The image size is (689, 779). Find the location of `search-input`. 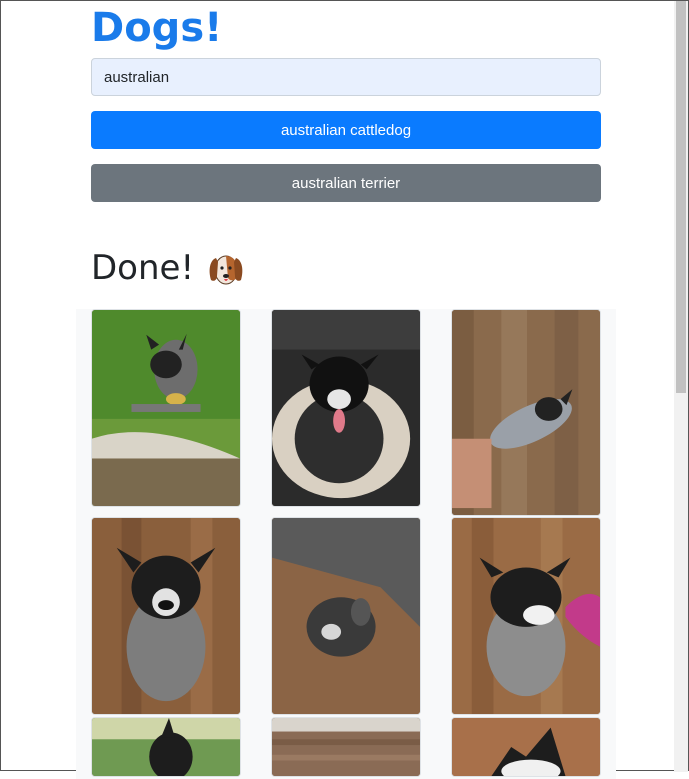

search-input is located at coordinates (346, 77).